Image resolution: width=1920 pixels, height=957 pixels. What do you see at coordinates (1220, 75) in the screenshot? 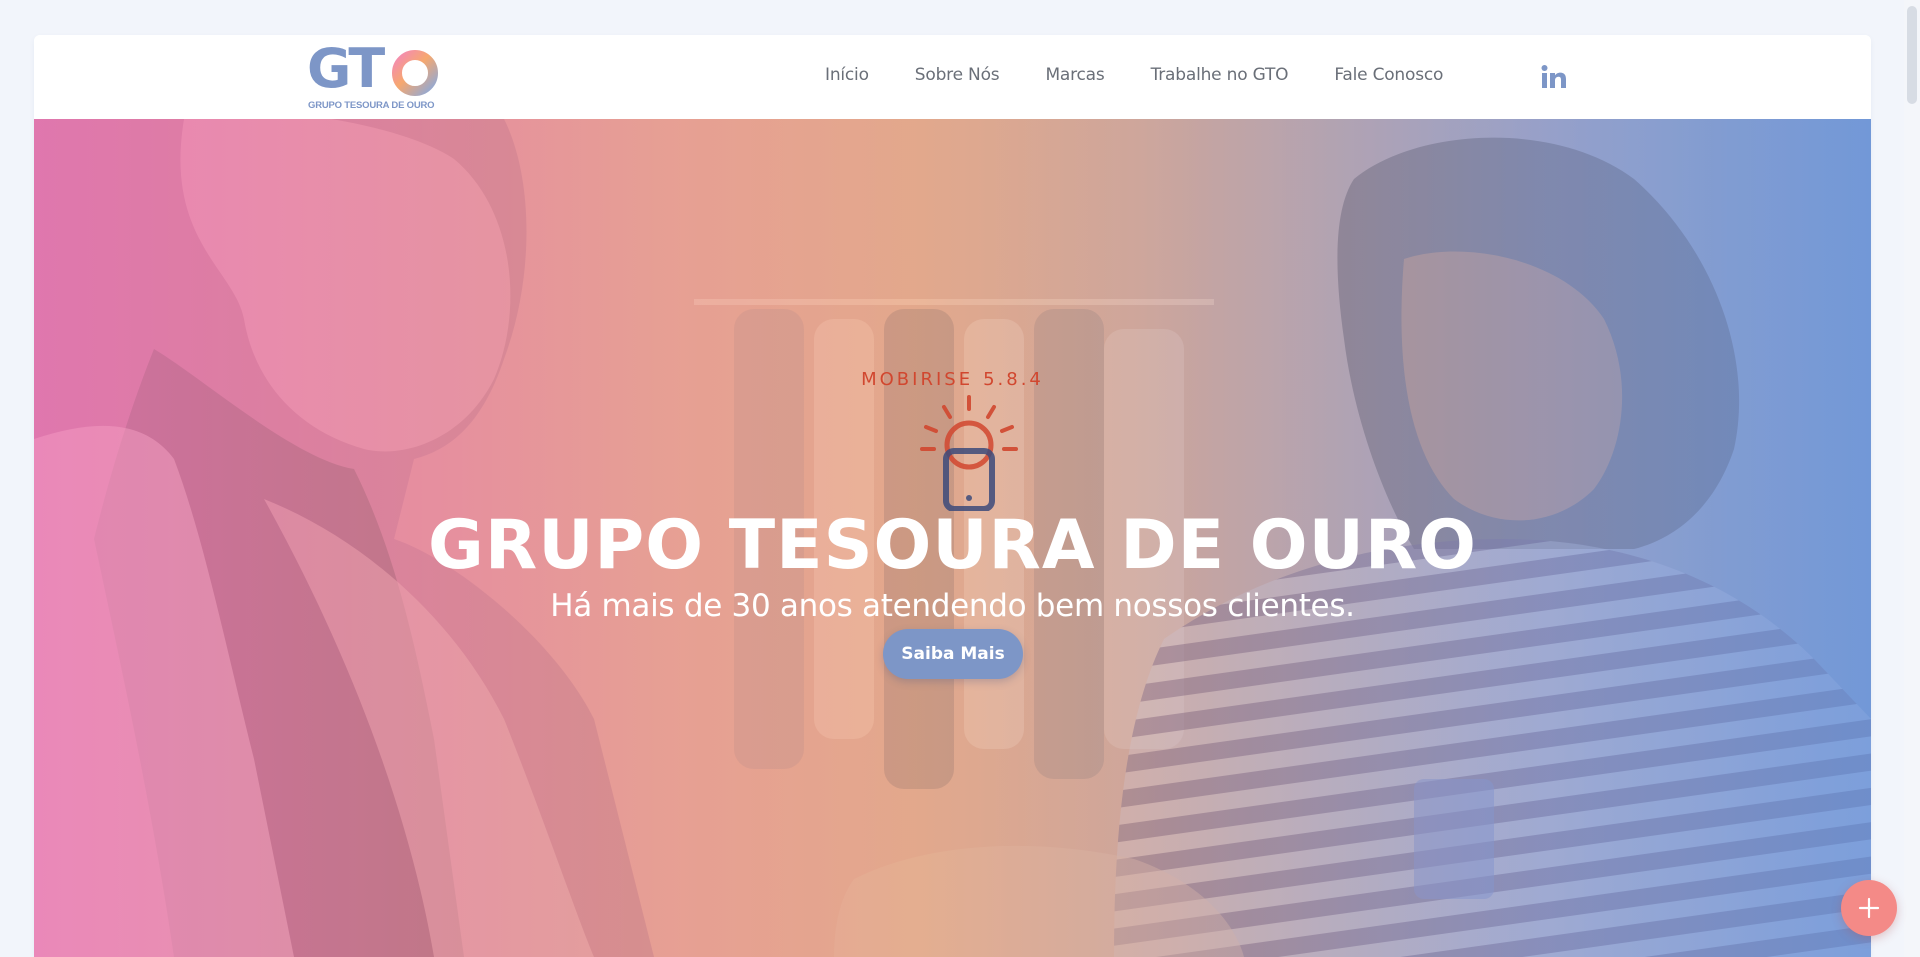
I see `nav-item-trabalhe-no-gto: Trabalhe no GTO` at bounding box center [1220, 75].